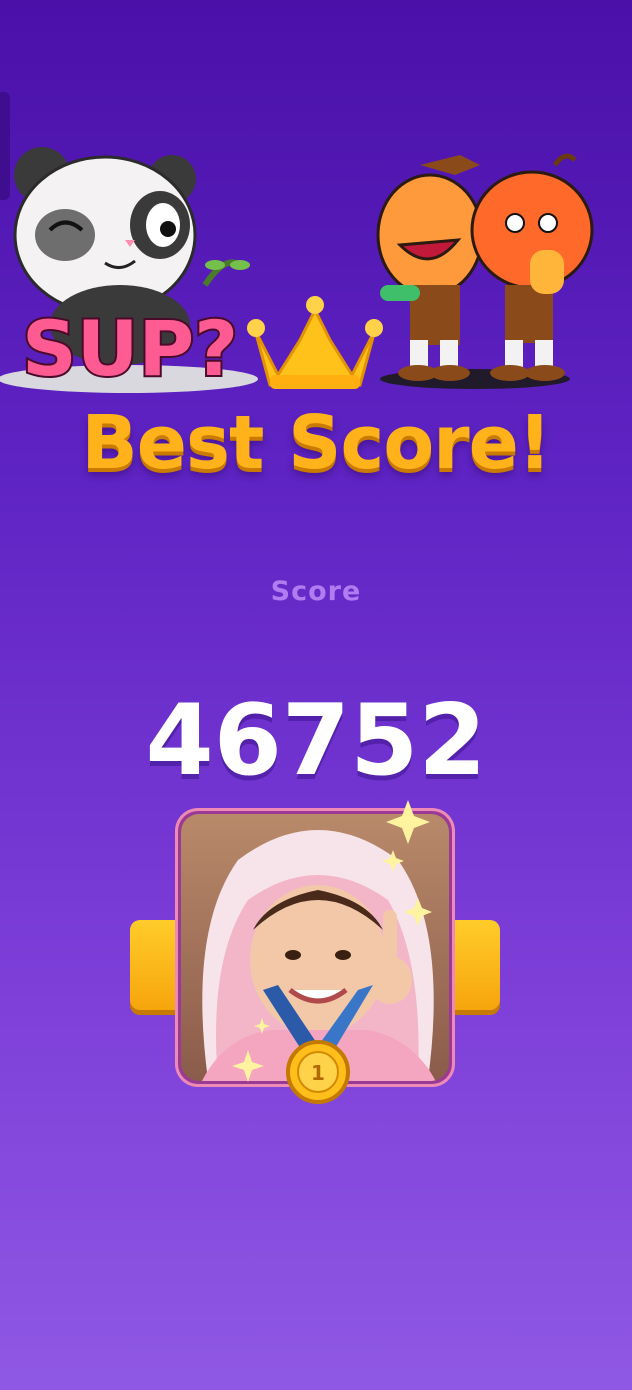  I want to click on medal-icon: 1, so click(318, 1072).